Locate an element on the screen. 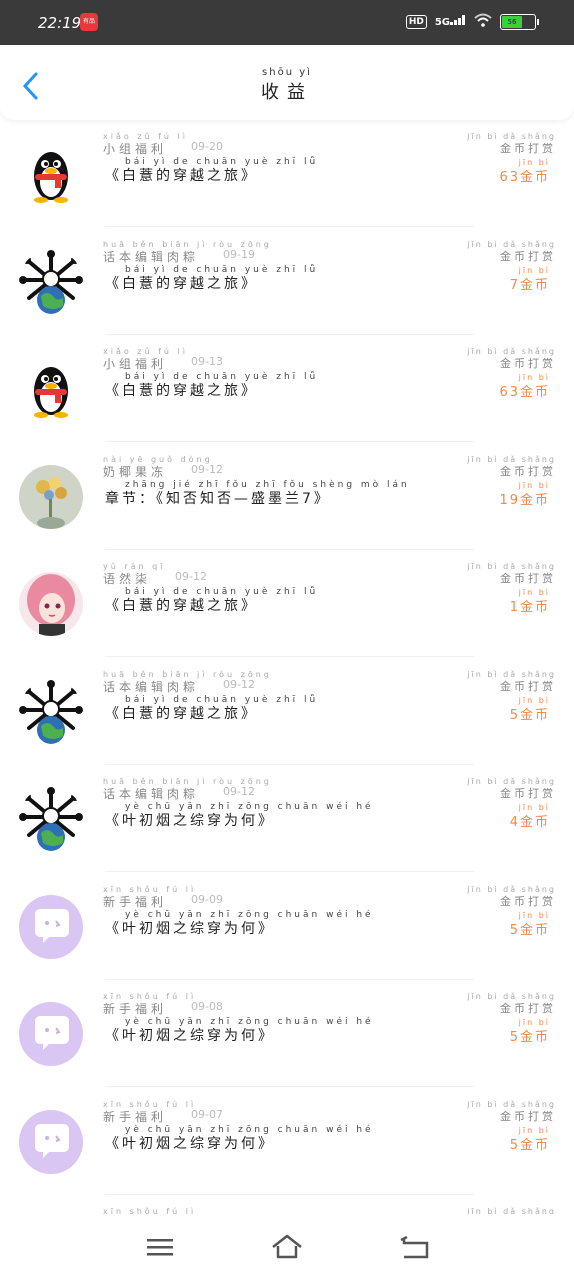 Image resolution: width=574 pixels, height=1280 pixels. hd-icon: HD is located at coordinates (416, 21).